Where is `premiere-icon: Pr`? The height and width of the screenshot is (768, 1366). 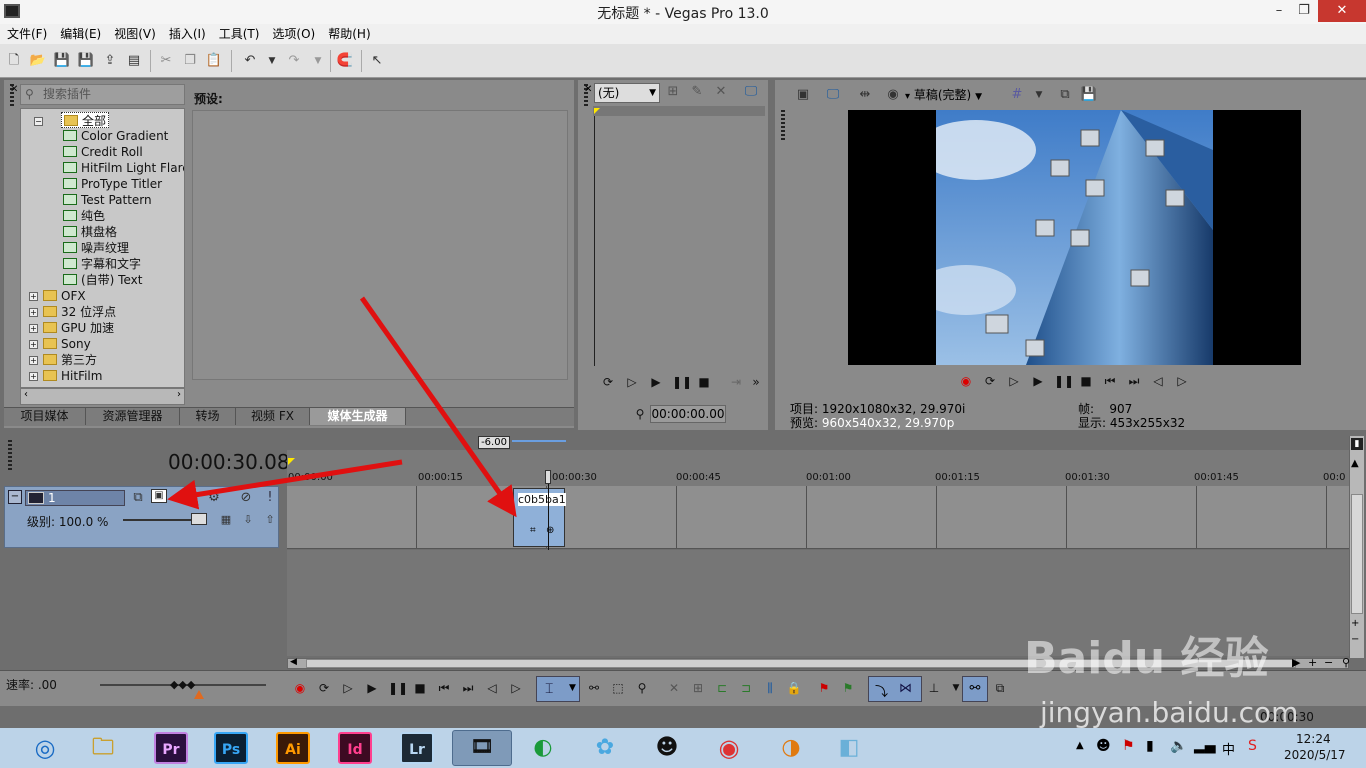
premiere-icon: Pr is located at coordinates (171, 748).